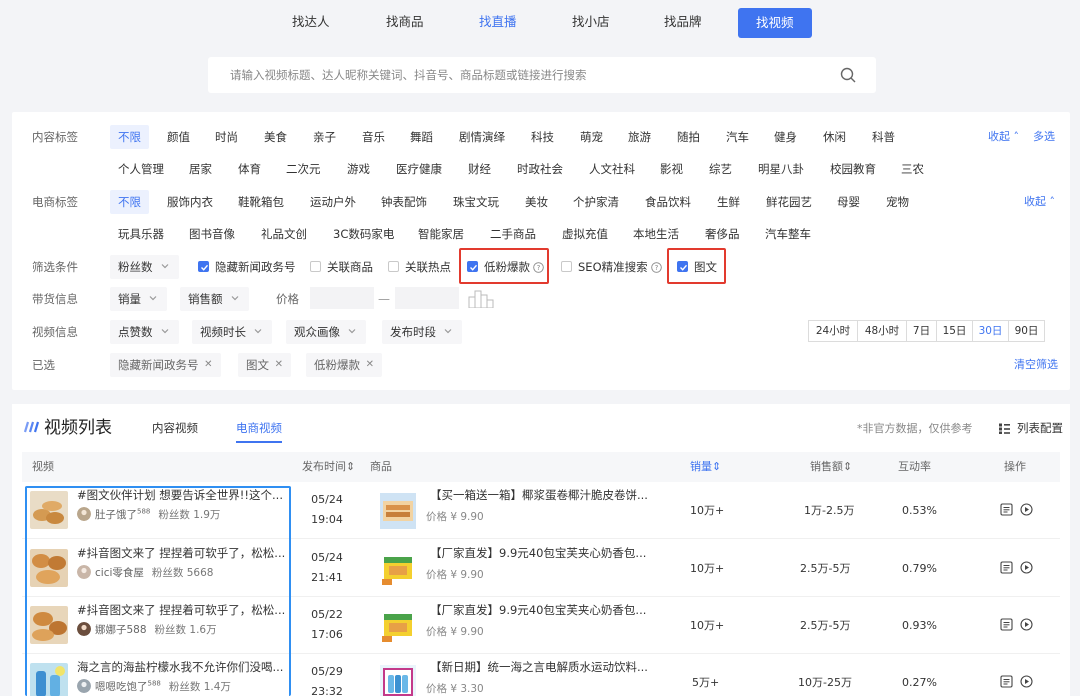  I want to click on content-tag: 体育, so click(249, 169).